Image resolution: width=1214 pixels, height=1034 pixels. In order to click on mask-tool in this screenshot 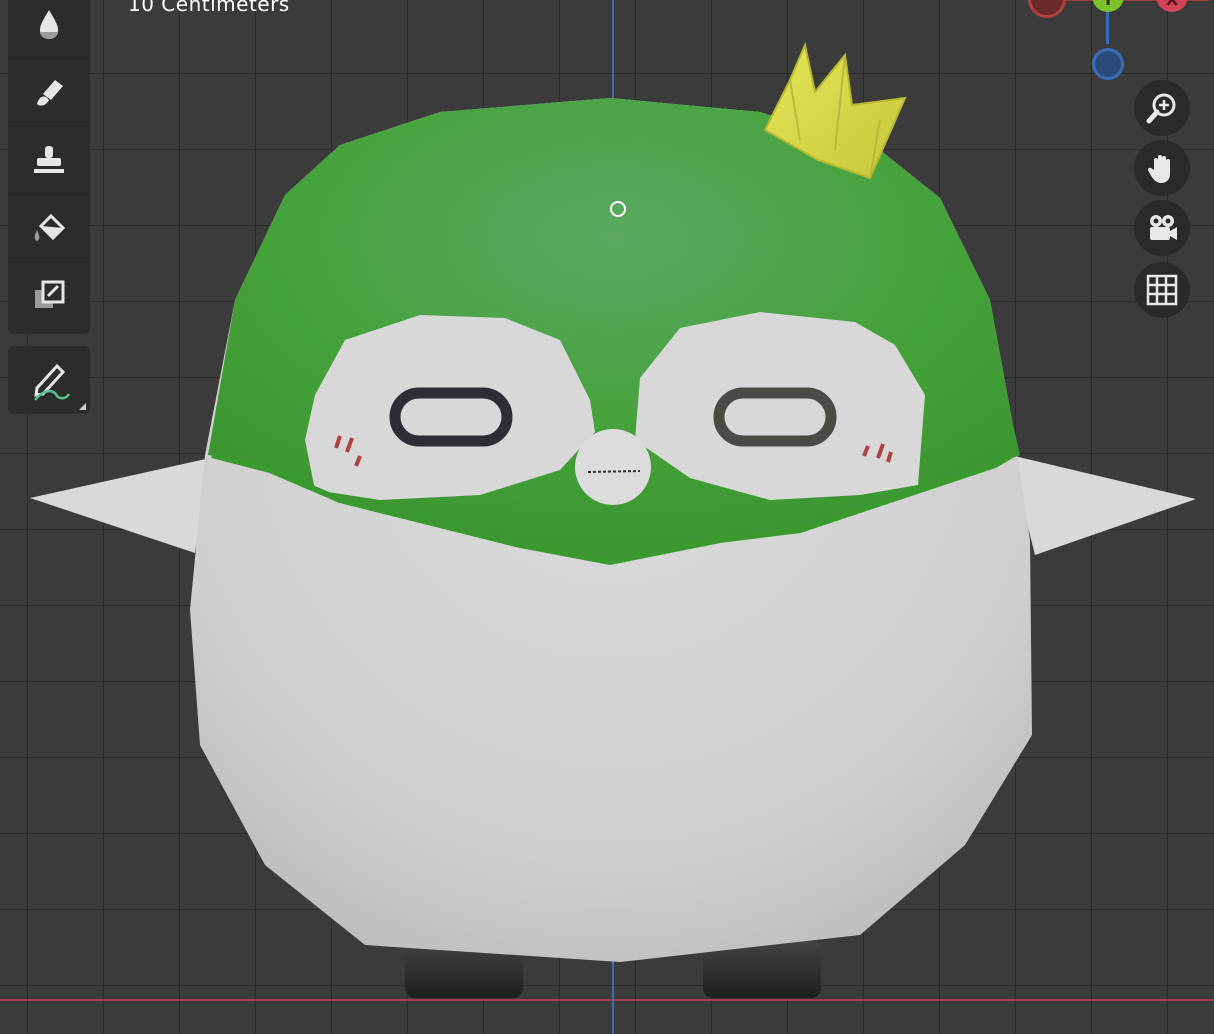, I will do `click(49, 296)`.